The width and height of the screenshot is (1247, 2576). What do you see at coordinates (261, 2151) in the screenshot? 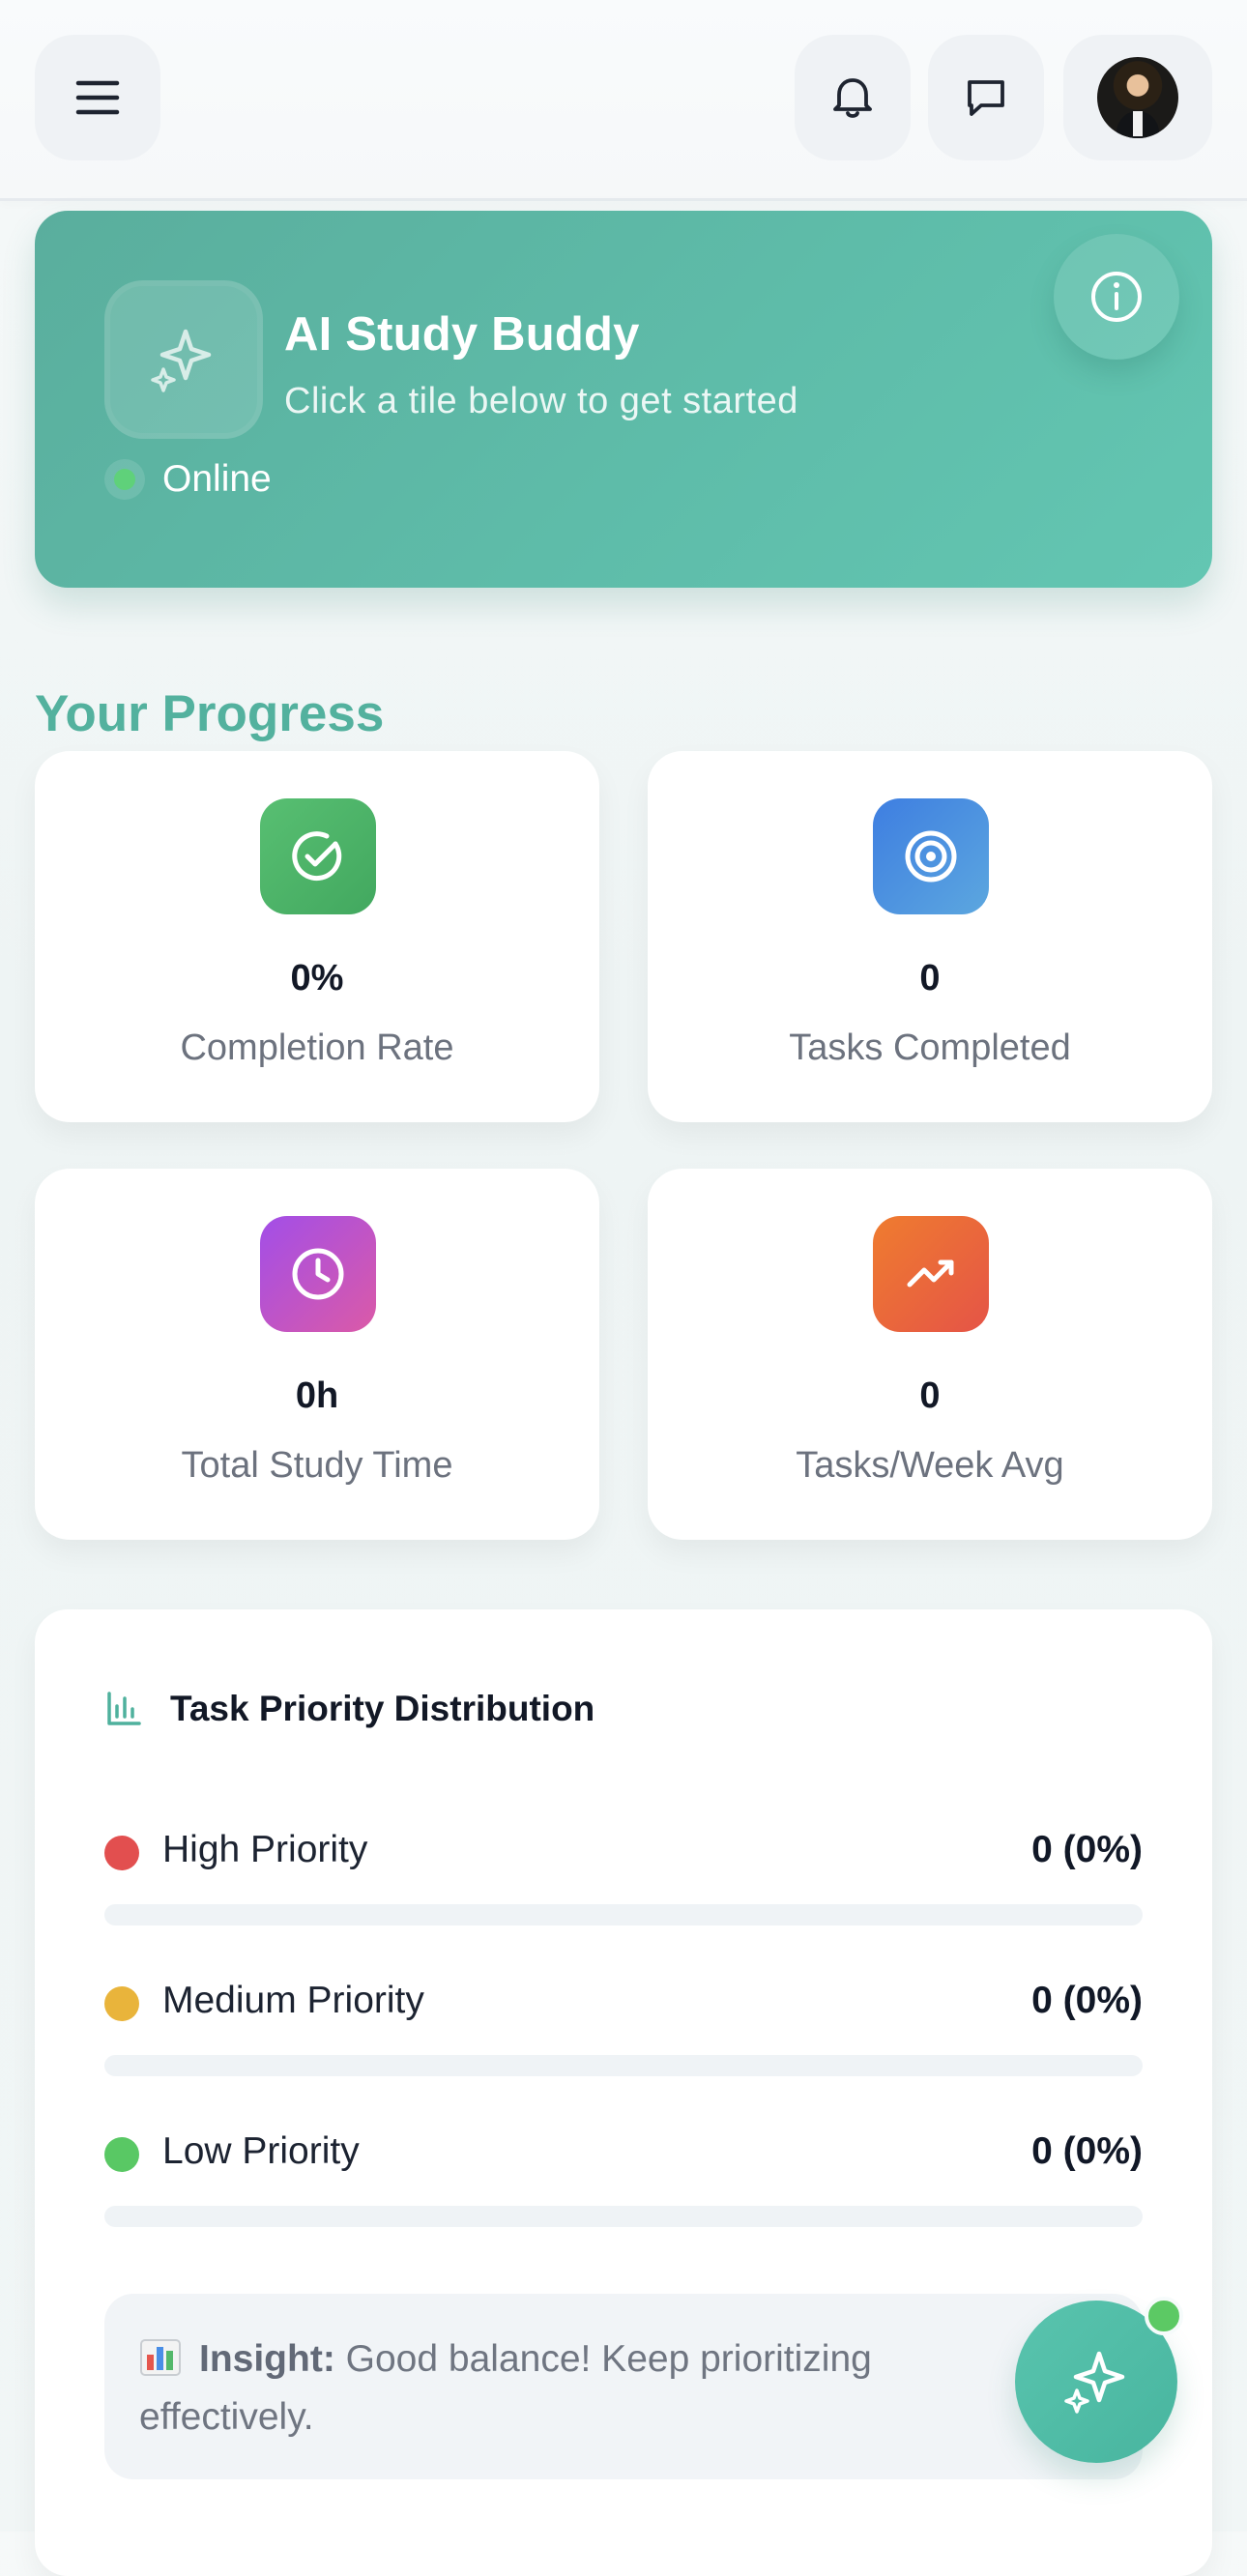
I see `low-priority-label: Low Priority` at bounding box center [261, 2151].